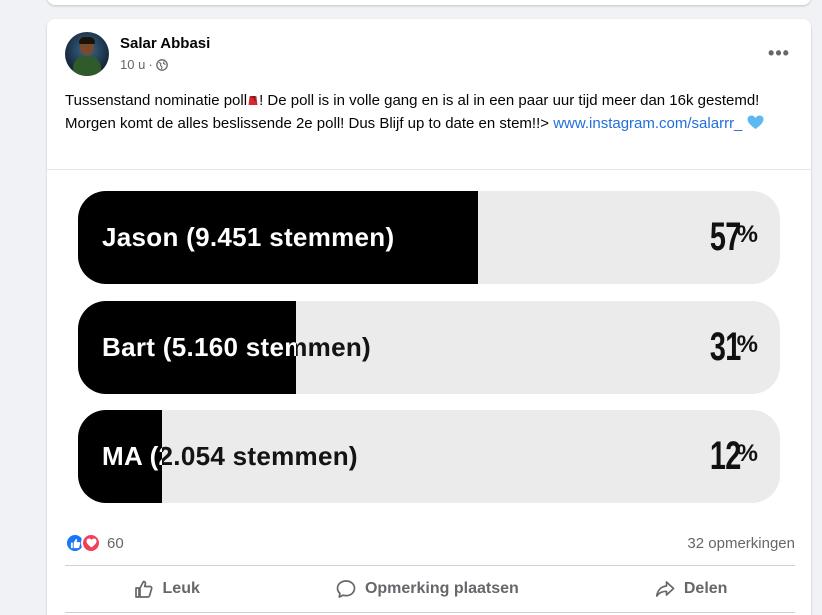 The width and height of the screenshot is (822, 615). I want to click on post-meta: 10 u ·, so click(165, 64).